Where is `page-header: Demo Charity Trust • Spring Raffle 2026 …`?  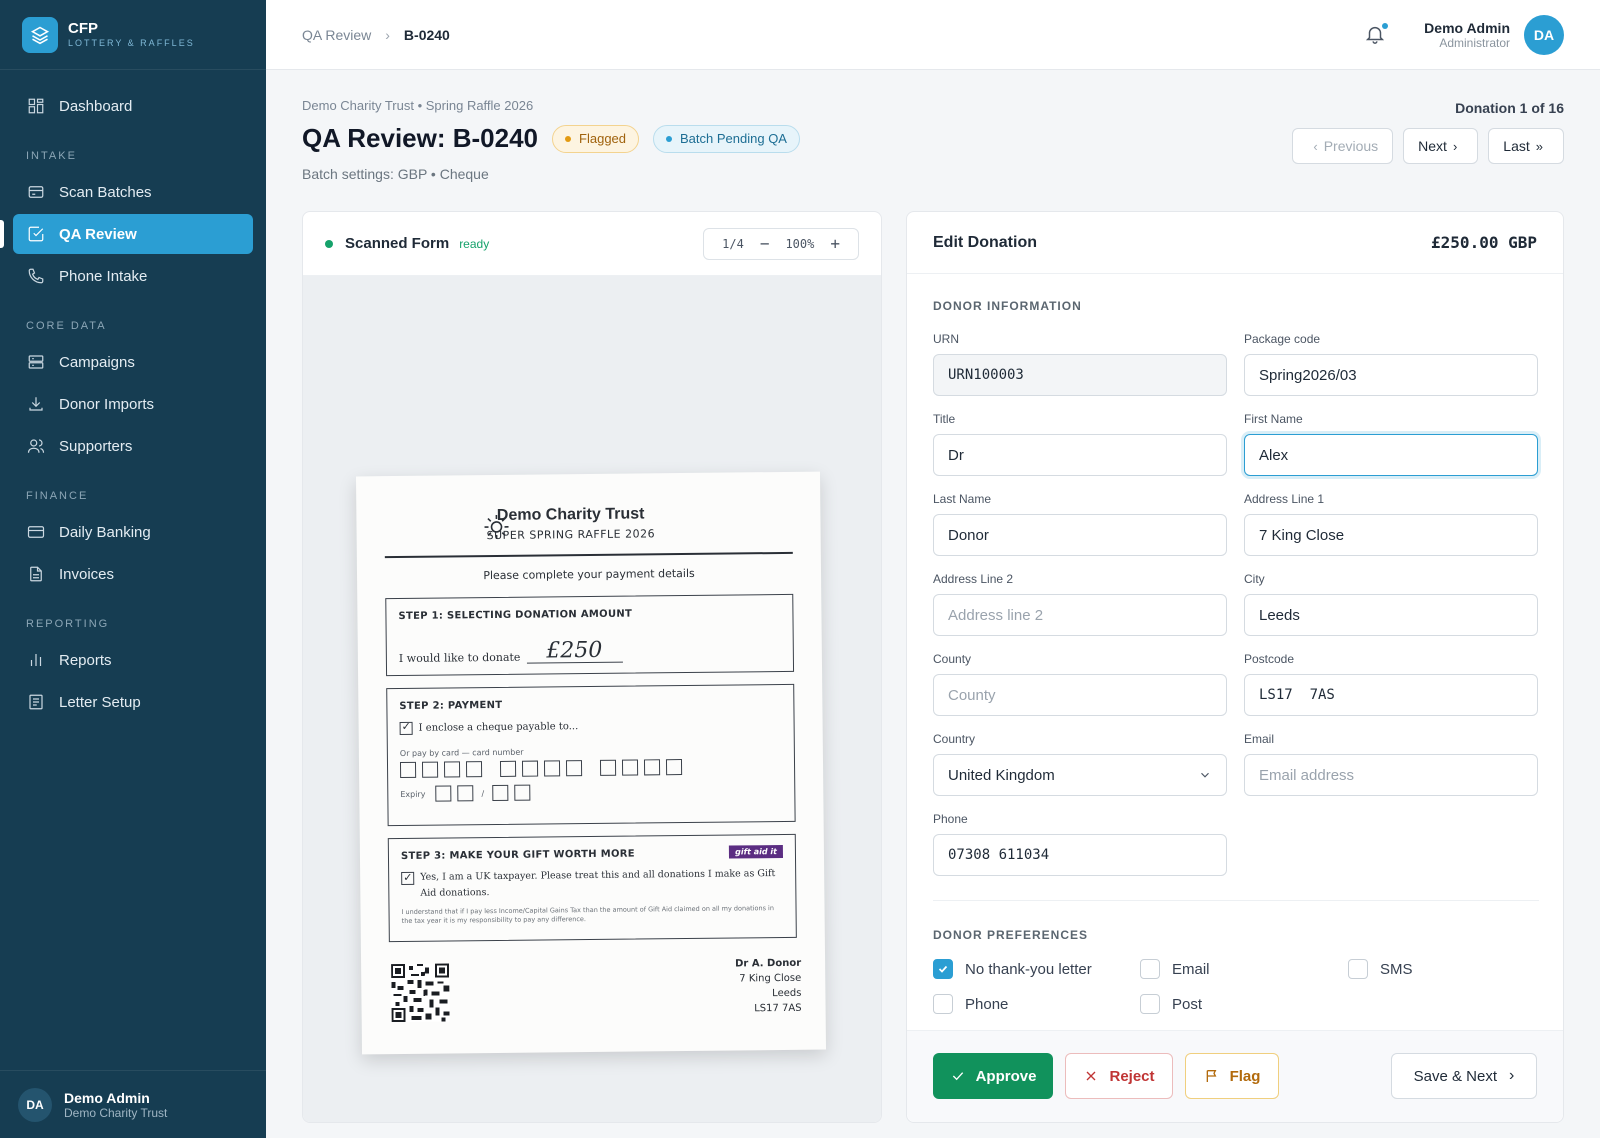 page-header: Demo Charity Trust • Spring Raffle 2026 … is located at coordinates (933, 140).